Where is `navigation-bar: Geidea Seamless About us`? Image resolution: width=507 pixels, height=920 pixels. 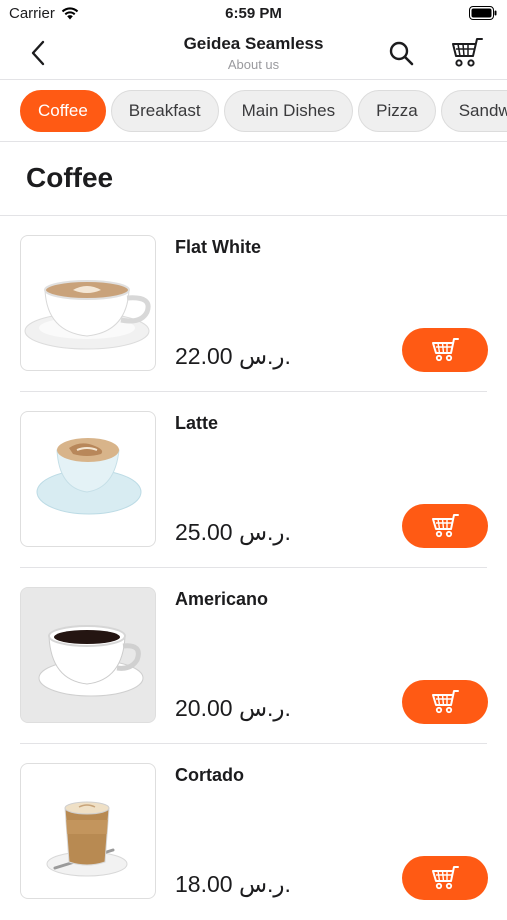 navigation-bar: Geidea Seamless About us is located at coordinates (253, 54).